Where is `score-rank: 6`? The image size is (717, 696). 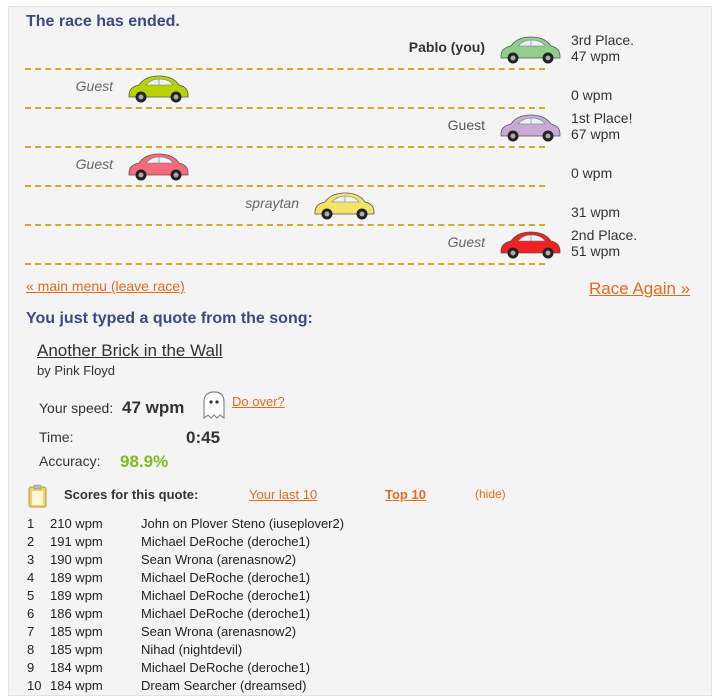 score-rank: 6 is located at coordinates (31, 613).